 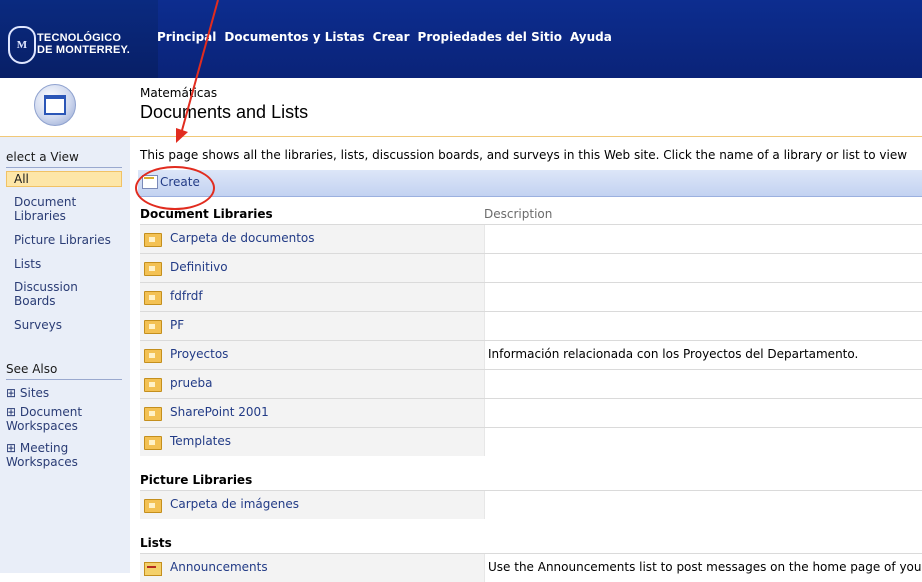 I want to click on list-item: Carpeta de imágenes, so click(x=531, y=504).